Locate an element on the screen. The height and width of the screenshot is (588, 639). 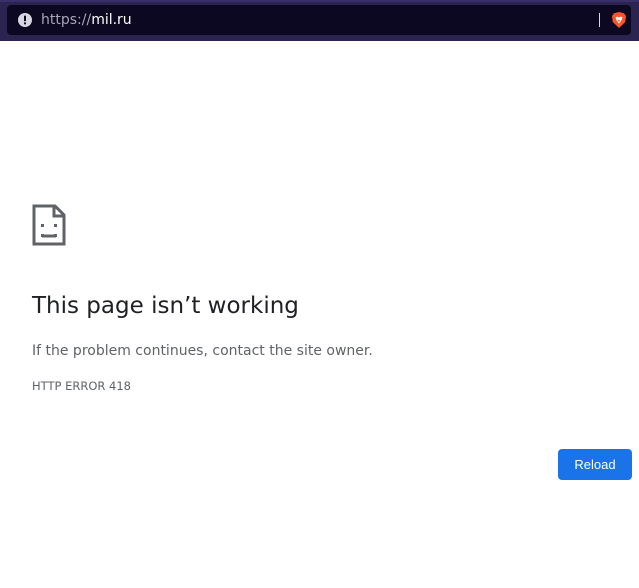
url-host: mil.ru is located at coordinates (111, 20).